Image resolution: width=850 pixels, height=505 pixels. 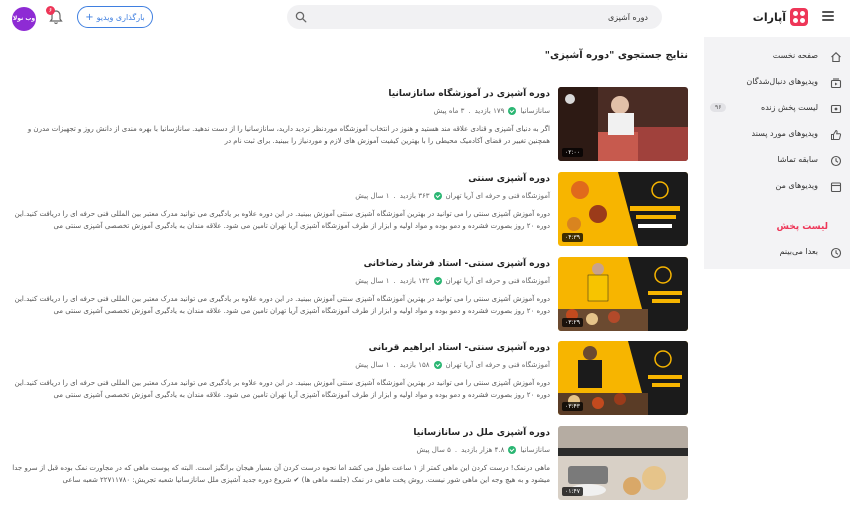 I want to click on playlist-heading: لیست پخش, so click(x=802, y=227).